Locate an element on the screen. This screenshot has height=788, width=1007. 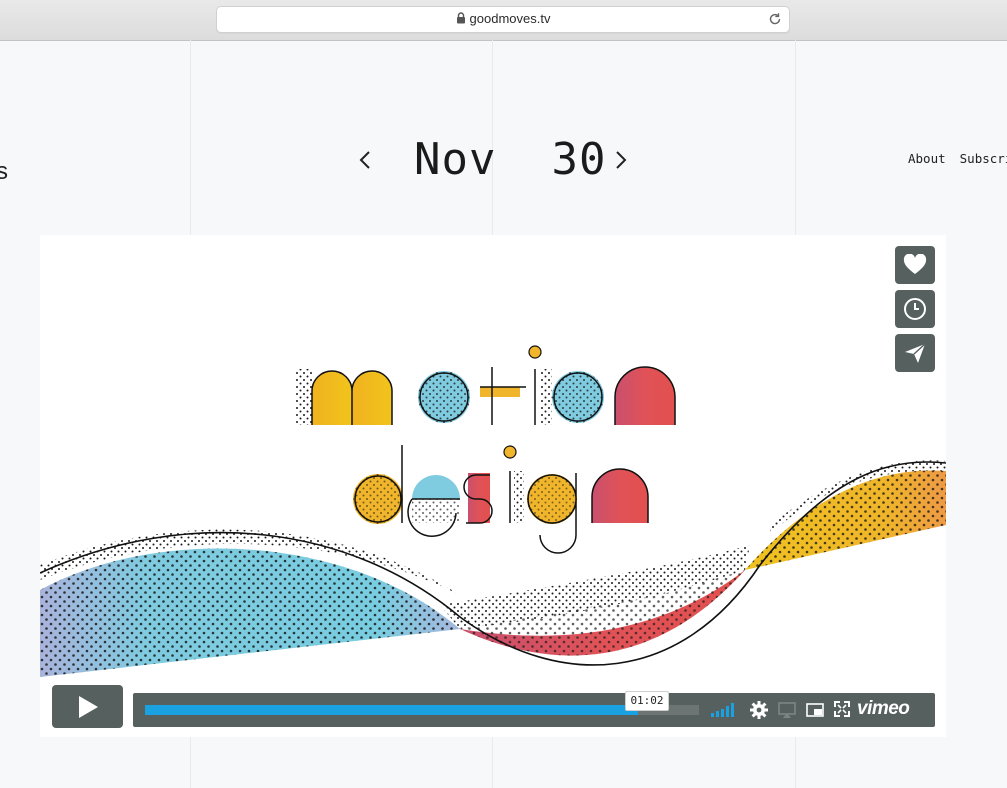
progress-fill is located at coordinates (392, 710).